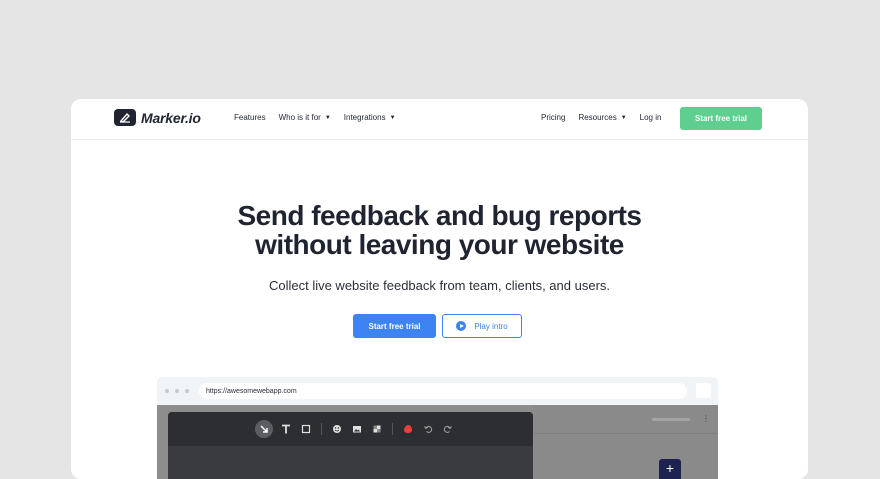 This screenshot has height=479, width=880. I want to click on browser-toolbar: https://awesomewebapp.com, so click(437, 391).